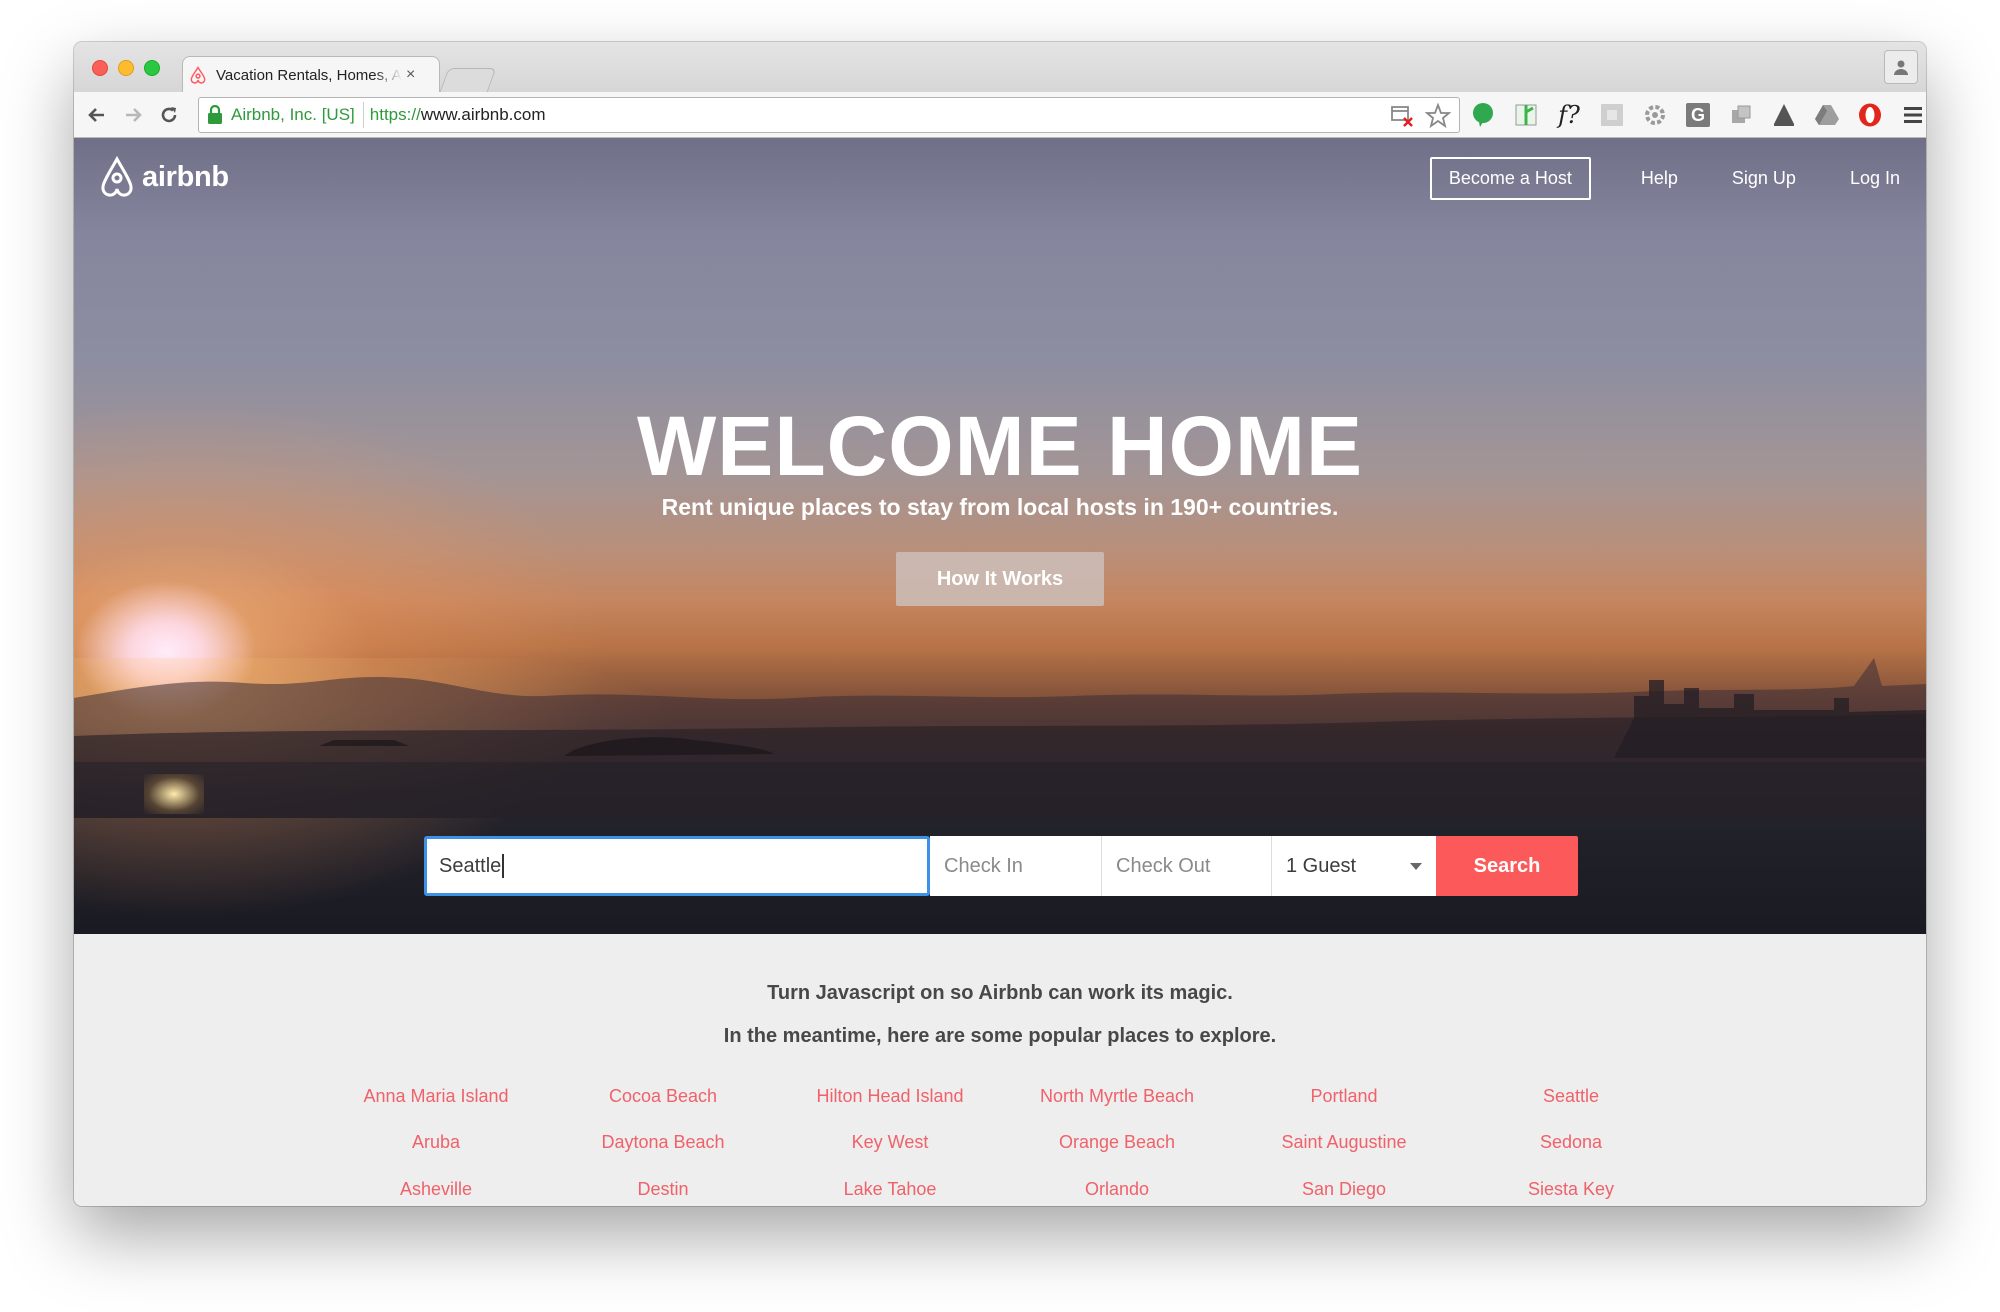 The height and width of the screenshot is (1312, 2000). Describe the element at coordinates (468, 80) in the screenshot. I see `new-tab-button` at that location.